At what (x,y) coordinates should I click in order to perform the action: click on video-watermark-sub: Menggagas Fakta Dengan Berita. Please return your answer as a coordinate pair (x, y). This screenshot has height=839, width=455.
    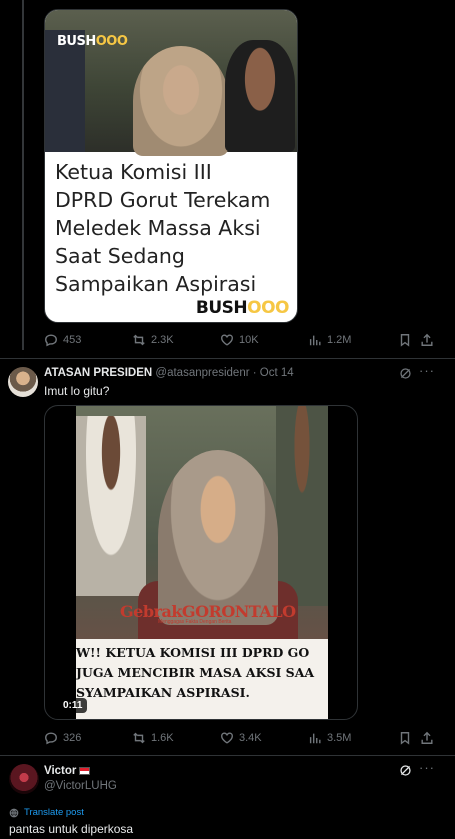
    Looking at the image, I should click on (195, 622).